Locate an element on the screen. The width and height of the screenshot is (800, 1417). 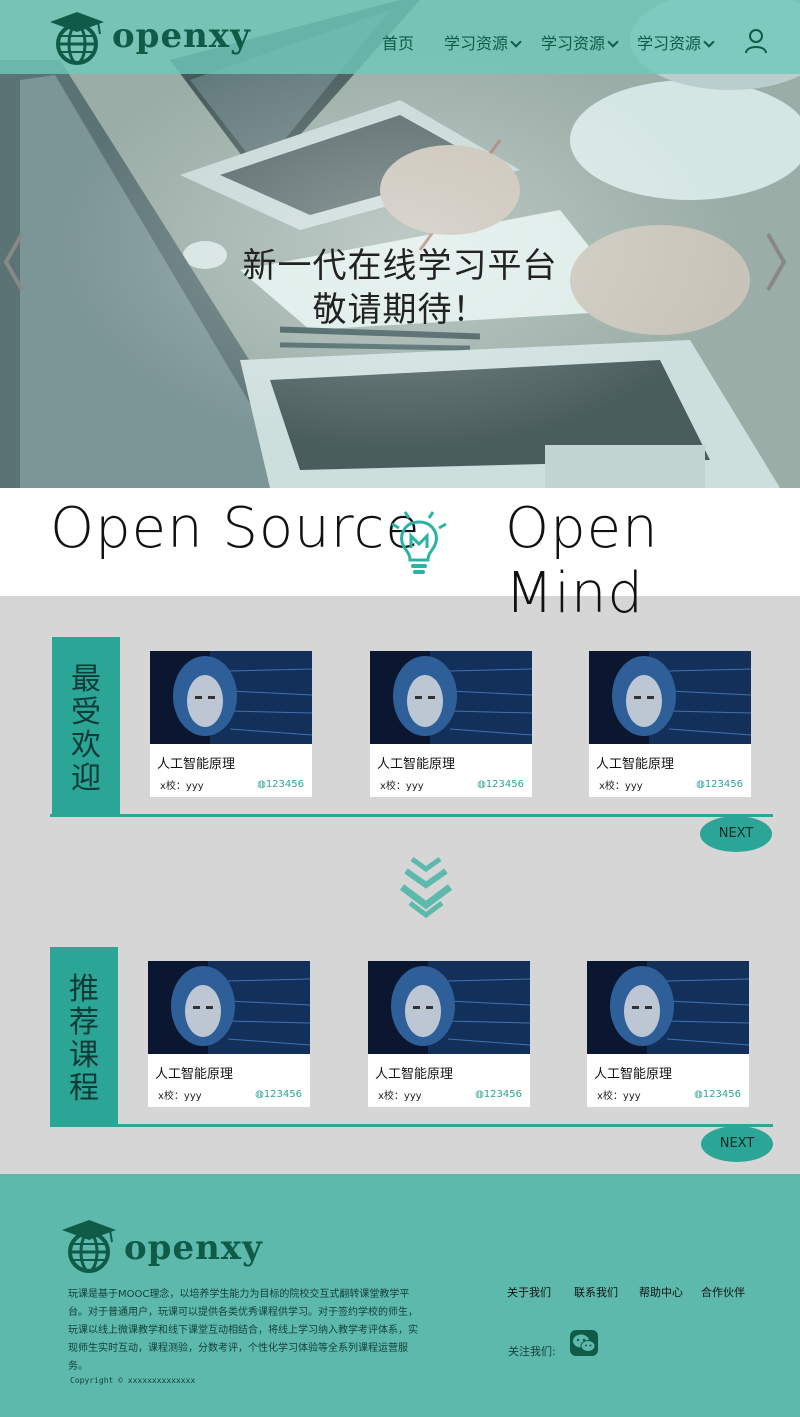
nav-item-resources-1: 学习资源 is located at coordinates (483, 43).